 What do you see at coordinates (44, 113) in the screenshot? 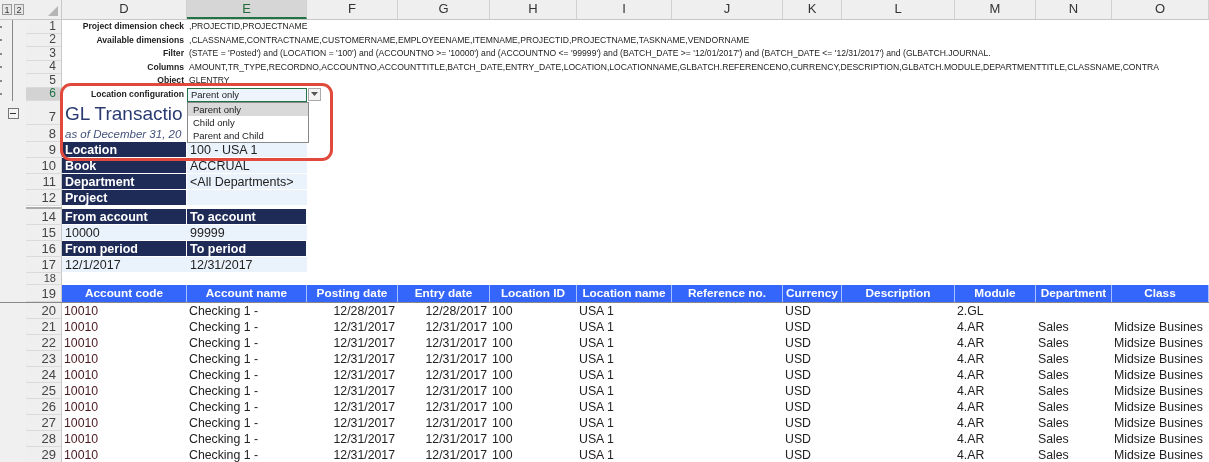
I see `row-number: 7` at bounding box center [44, 113].